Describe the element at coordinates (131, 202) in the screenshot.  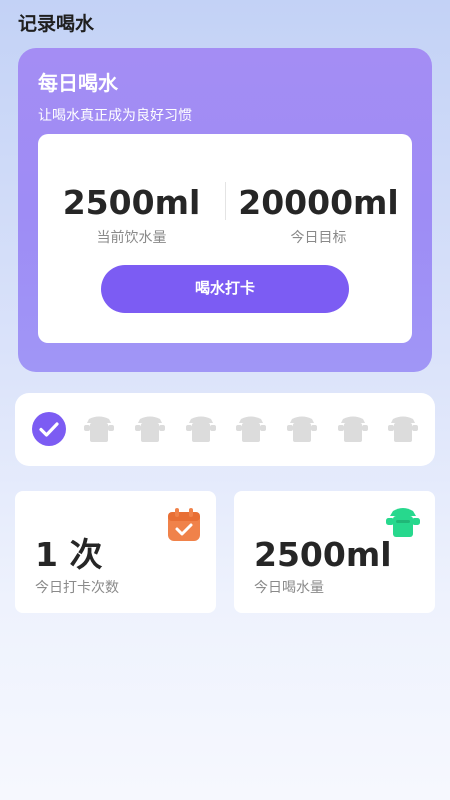
I see `current-intake-value: 2500ml` at that location.